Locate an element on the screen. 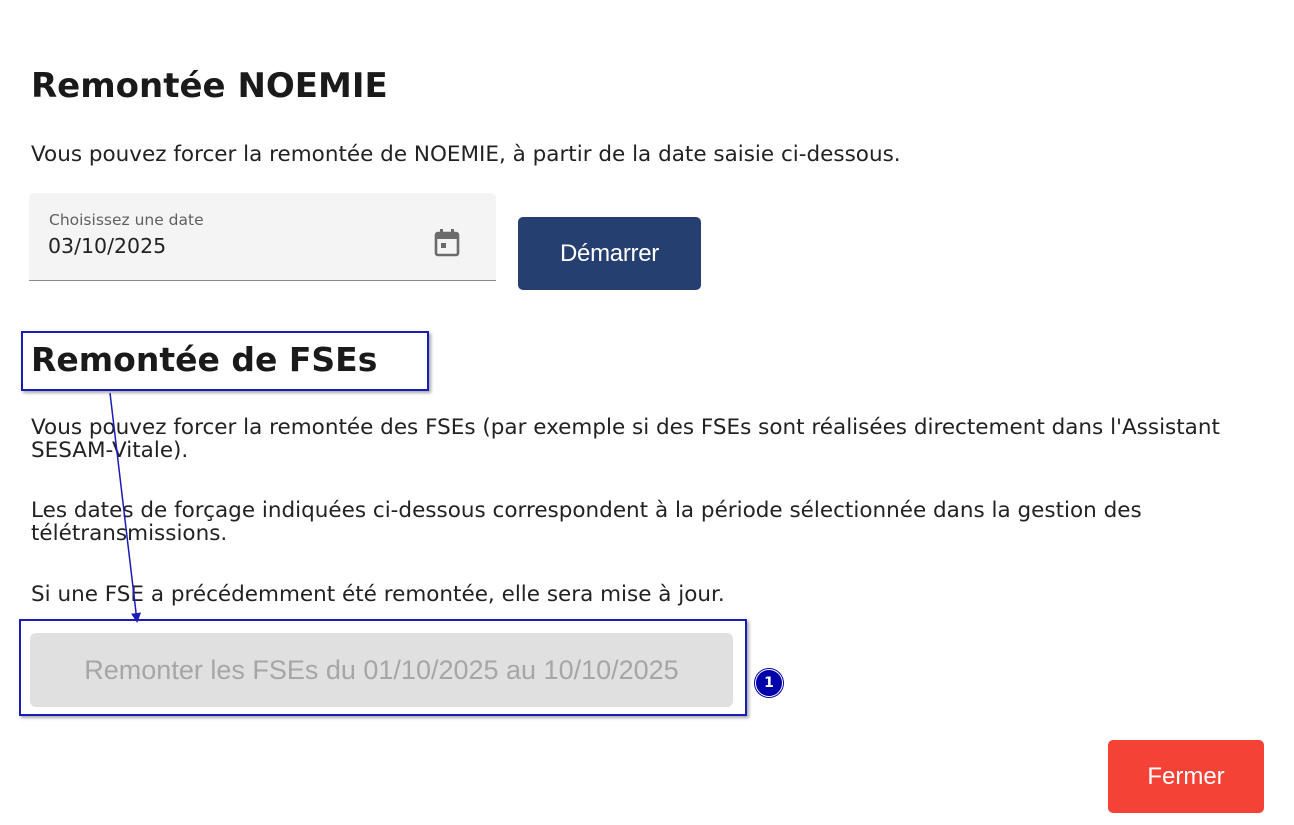 This screenshot has width=1294, height=825. date-field-label: Choisissez une date is located at coordinates (126, 220).